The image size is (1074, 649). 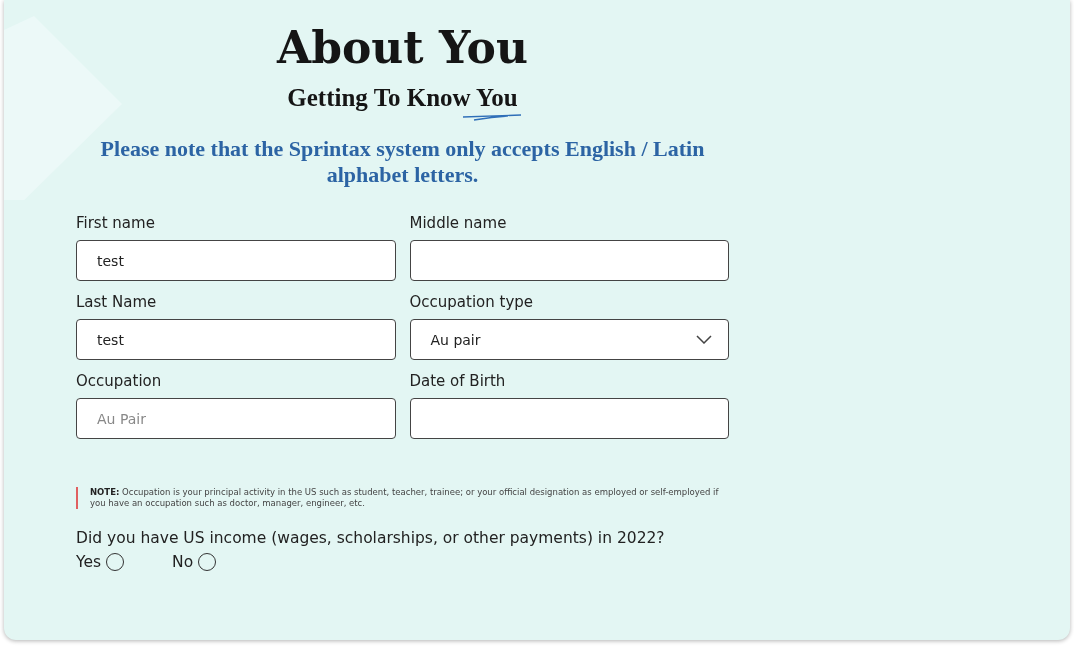 What do you see at coordinates (472, 302) in the screenshot?
I see `field-label: Occupation type` at bounding box center [472, 302].